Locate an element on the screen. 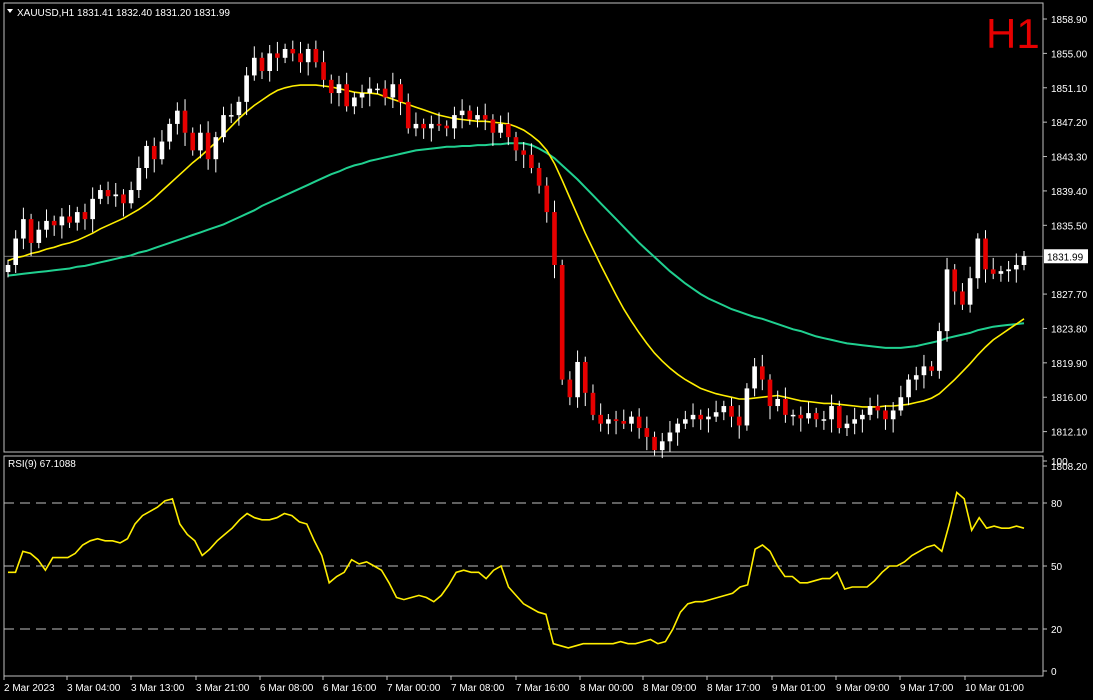  price-tick-label: 1823.80 is located at coordinates (1069, 329).